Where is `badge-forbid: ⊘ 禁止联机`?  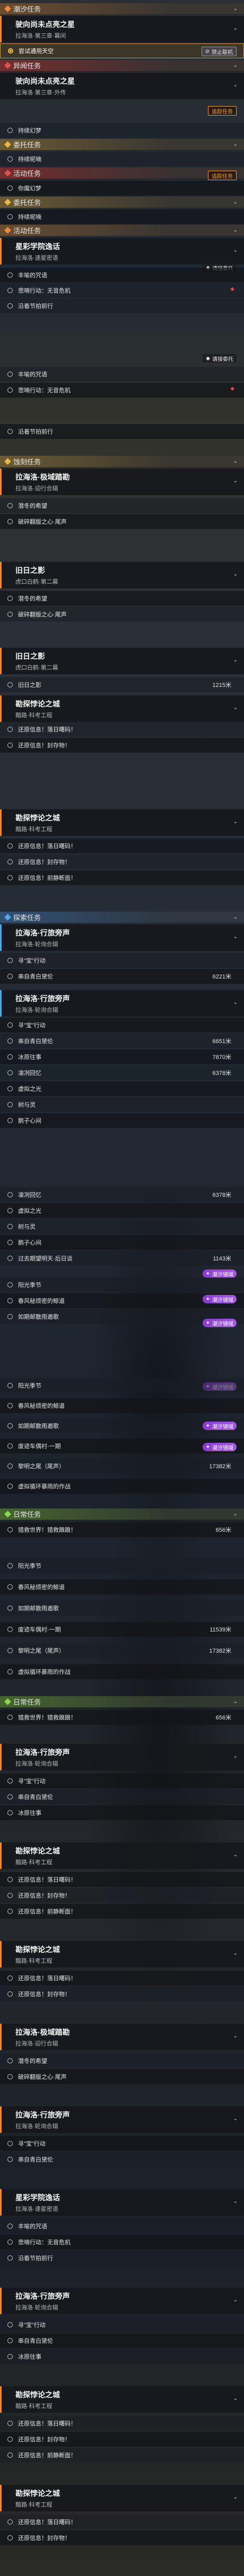 badge-forbid: ⊘ 禁止联机 is located at coordinates (219, 51).